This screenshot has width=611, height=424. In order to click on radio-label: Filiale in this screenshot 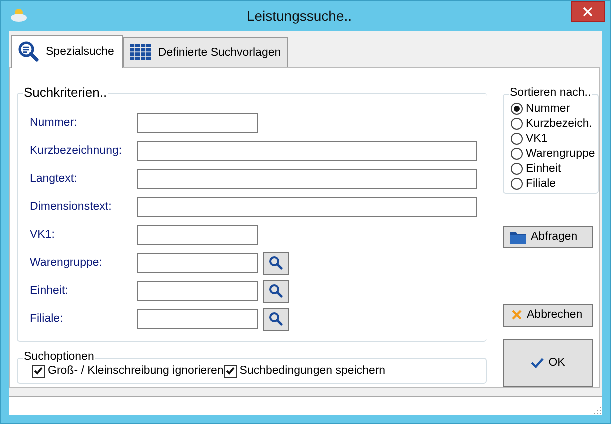, I will do `click(541, 184)`.